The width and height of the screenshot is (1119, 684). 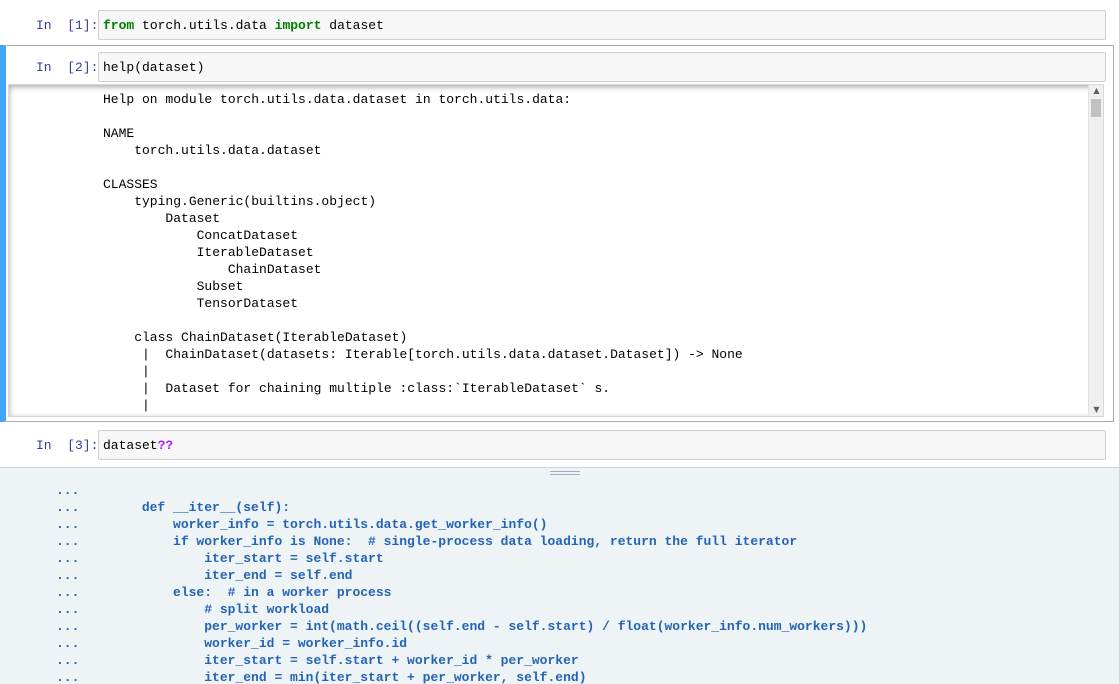 I want to click on cell-prompt: In [1]:, so click(x=67, y=25).